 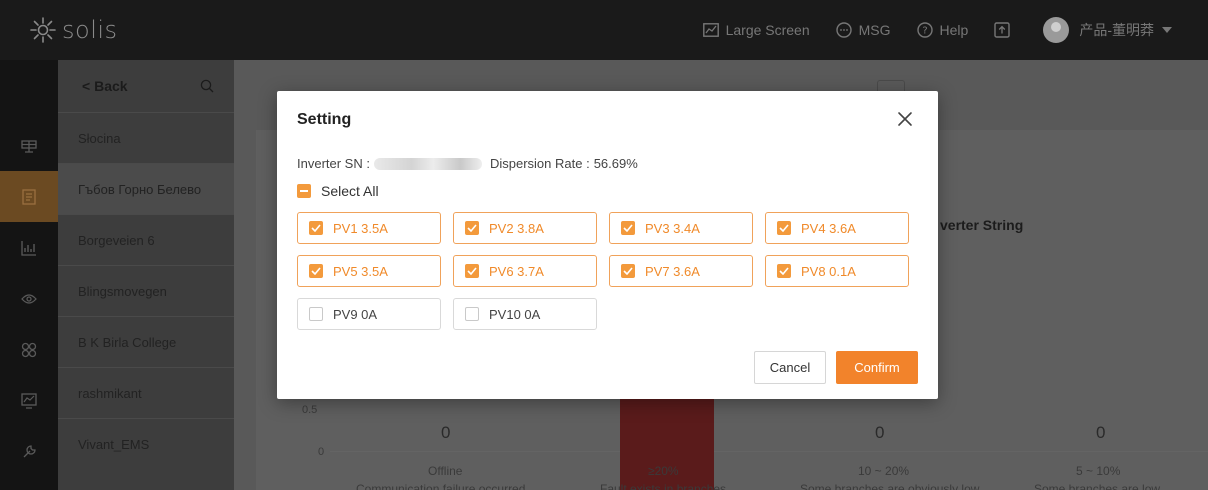 I want to click on search-icon, so click(x=207, y=86).